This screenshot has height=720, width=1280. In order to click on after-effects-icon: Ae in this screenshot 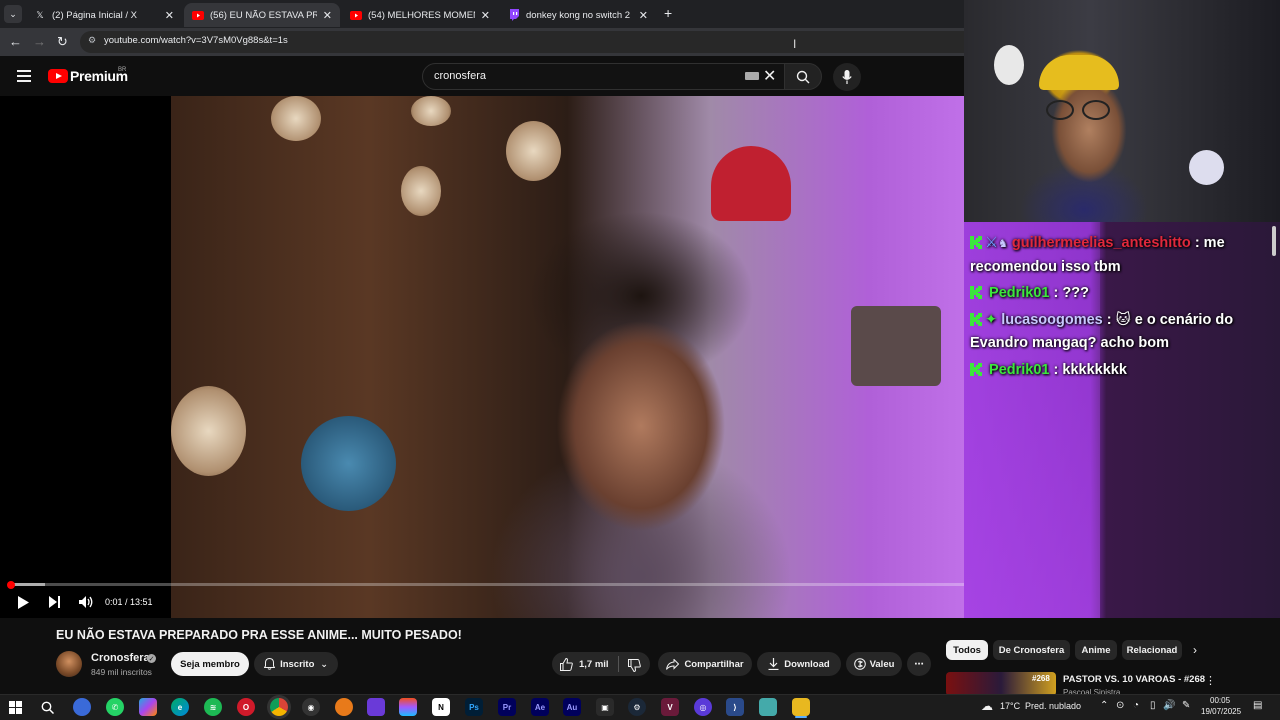, I will do `click(540, 707)`.